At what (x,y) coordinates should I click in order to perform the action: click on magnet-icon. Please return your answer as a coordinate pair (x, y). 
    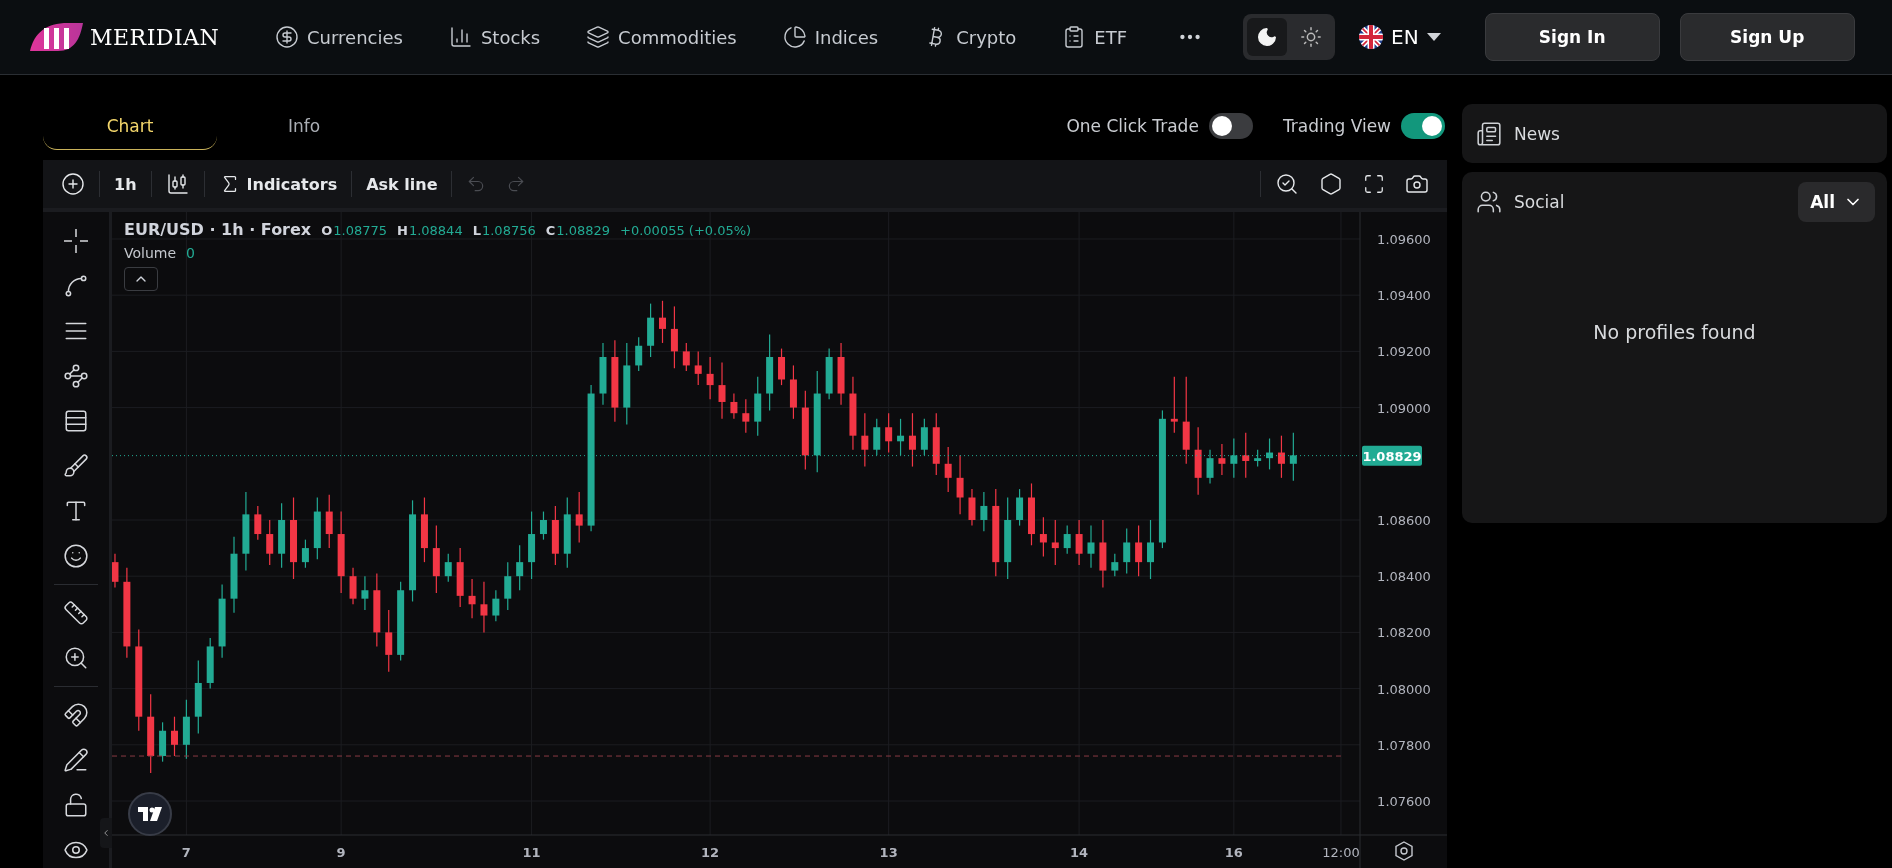
    Looking at the image, I should click on (76, 715).